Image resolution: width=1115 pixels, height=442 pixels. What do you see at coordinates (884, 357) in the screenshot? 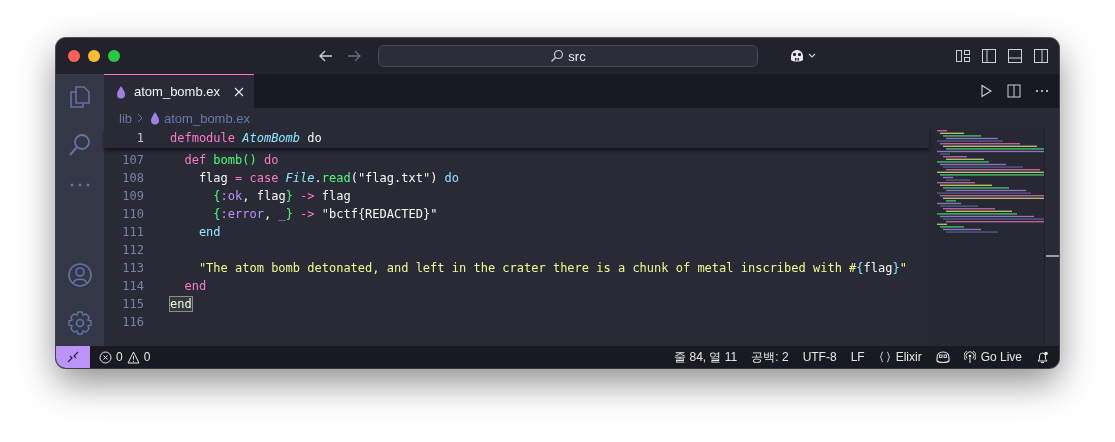
I see `braces-icon` at bounding box center [884, 357].